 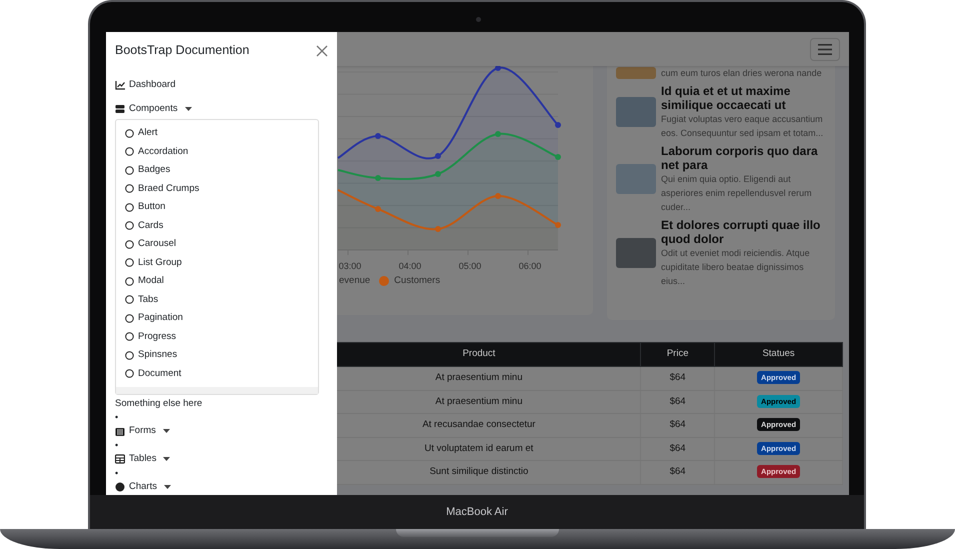 What do you see at coordinates (221, 109) in the screenshot?
I see `dropdown-toggle-link: Compoents` at bounding box center [221, 109].